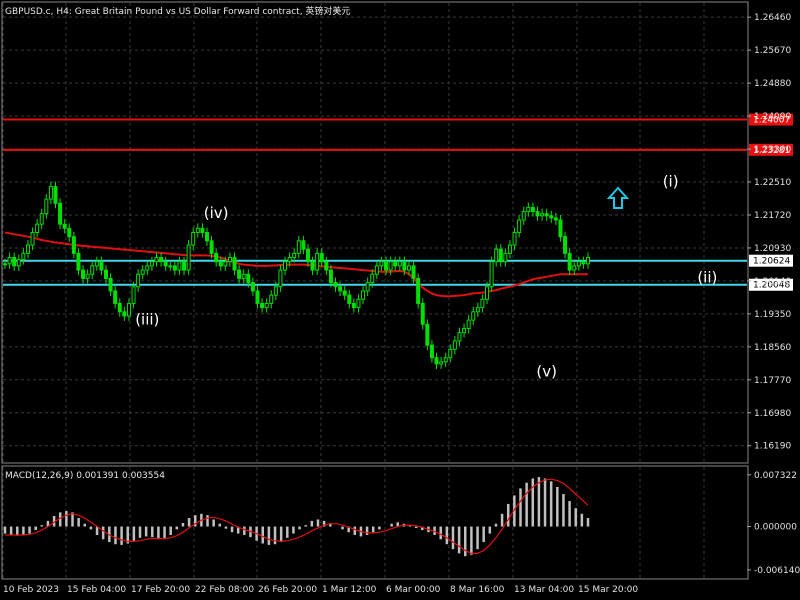 The width and height of the screenshot is (800, 600). I want to click on wave-label: (v), so click(546, 371).